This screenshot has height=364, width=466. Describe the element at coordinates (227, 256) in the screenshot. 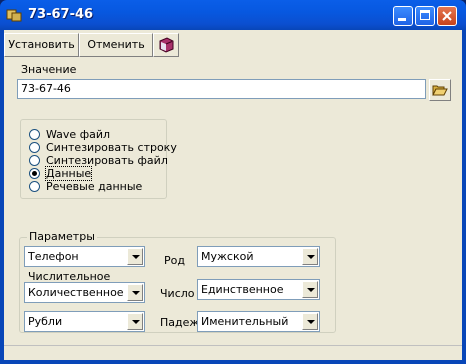

I see `gender-combo-value: Мужской` at that location.